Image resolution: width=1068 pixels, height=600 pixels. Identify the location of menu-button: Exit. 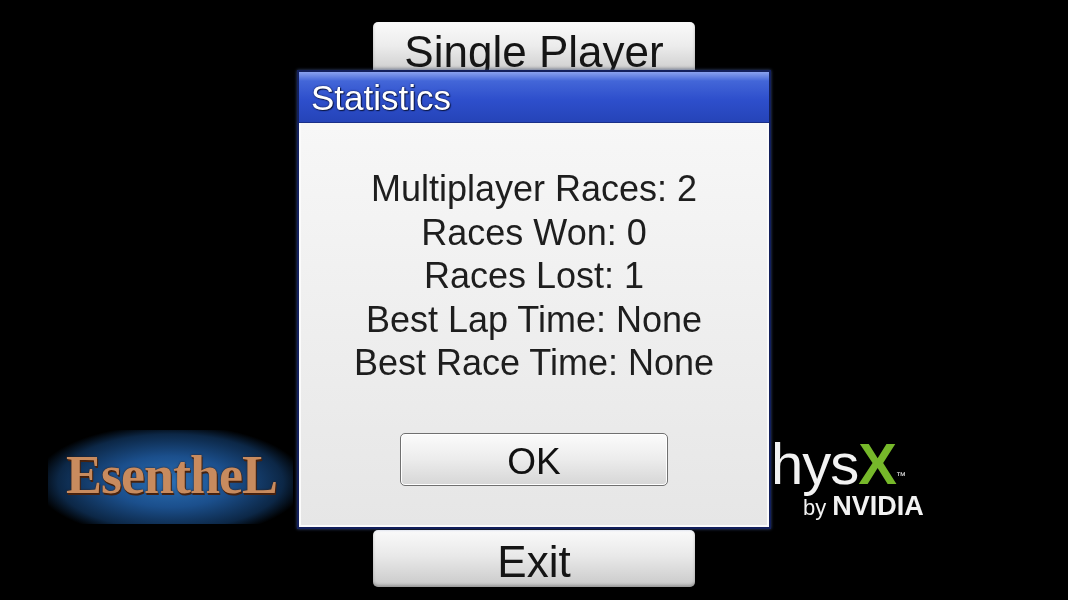
(534, 558).